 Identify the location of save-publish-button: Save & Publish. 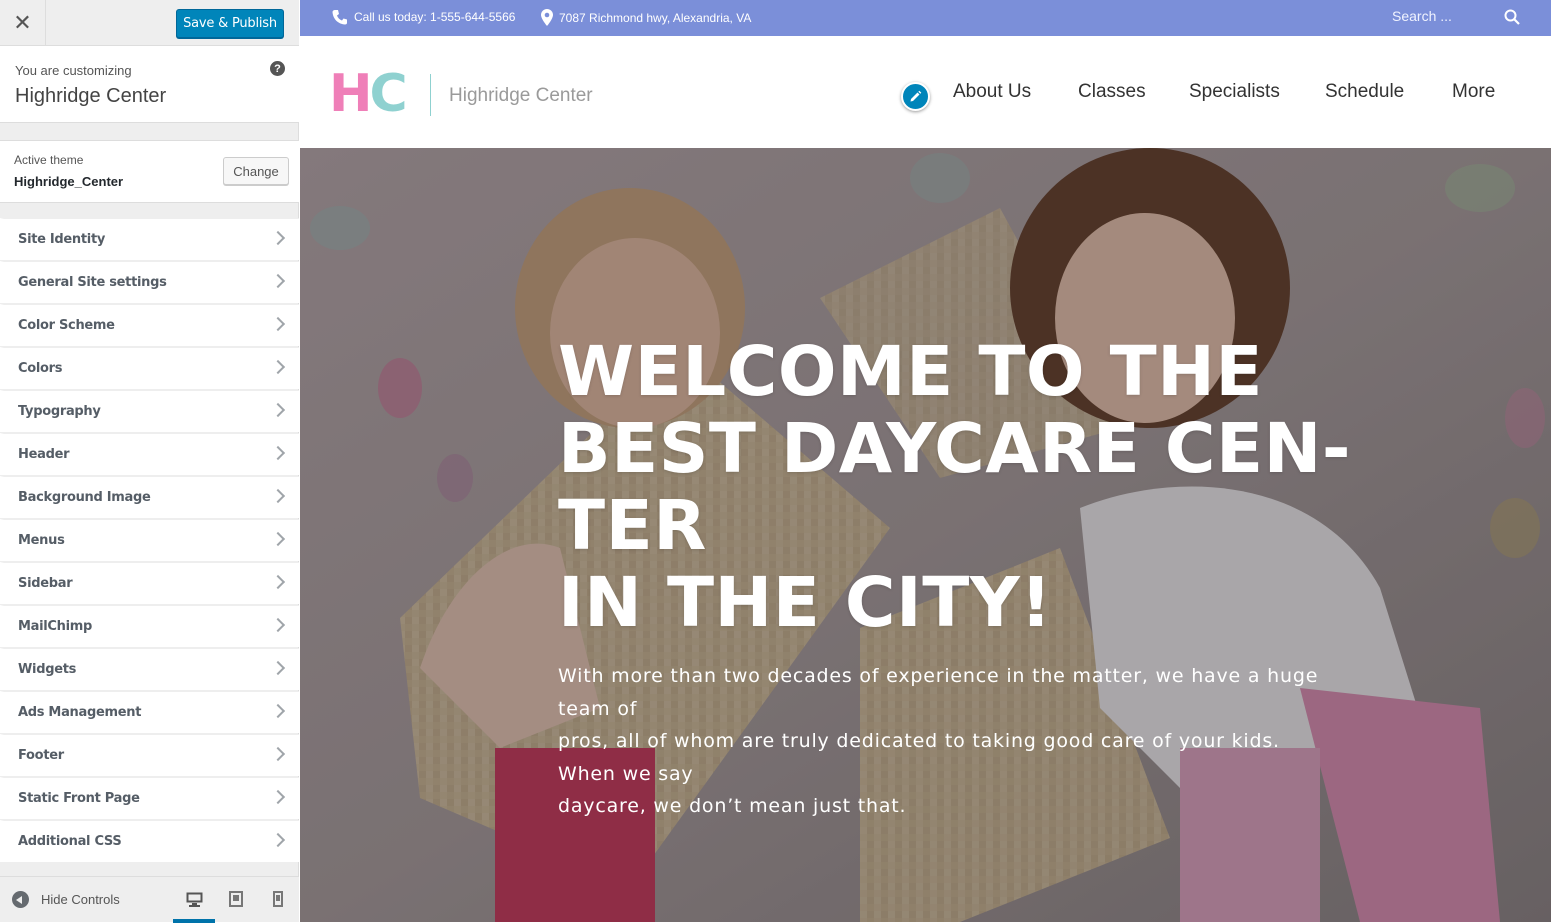
(230, 23).